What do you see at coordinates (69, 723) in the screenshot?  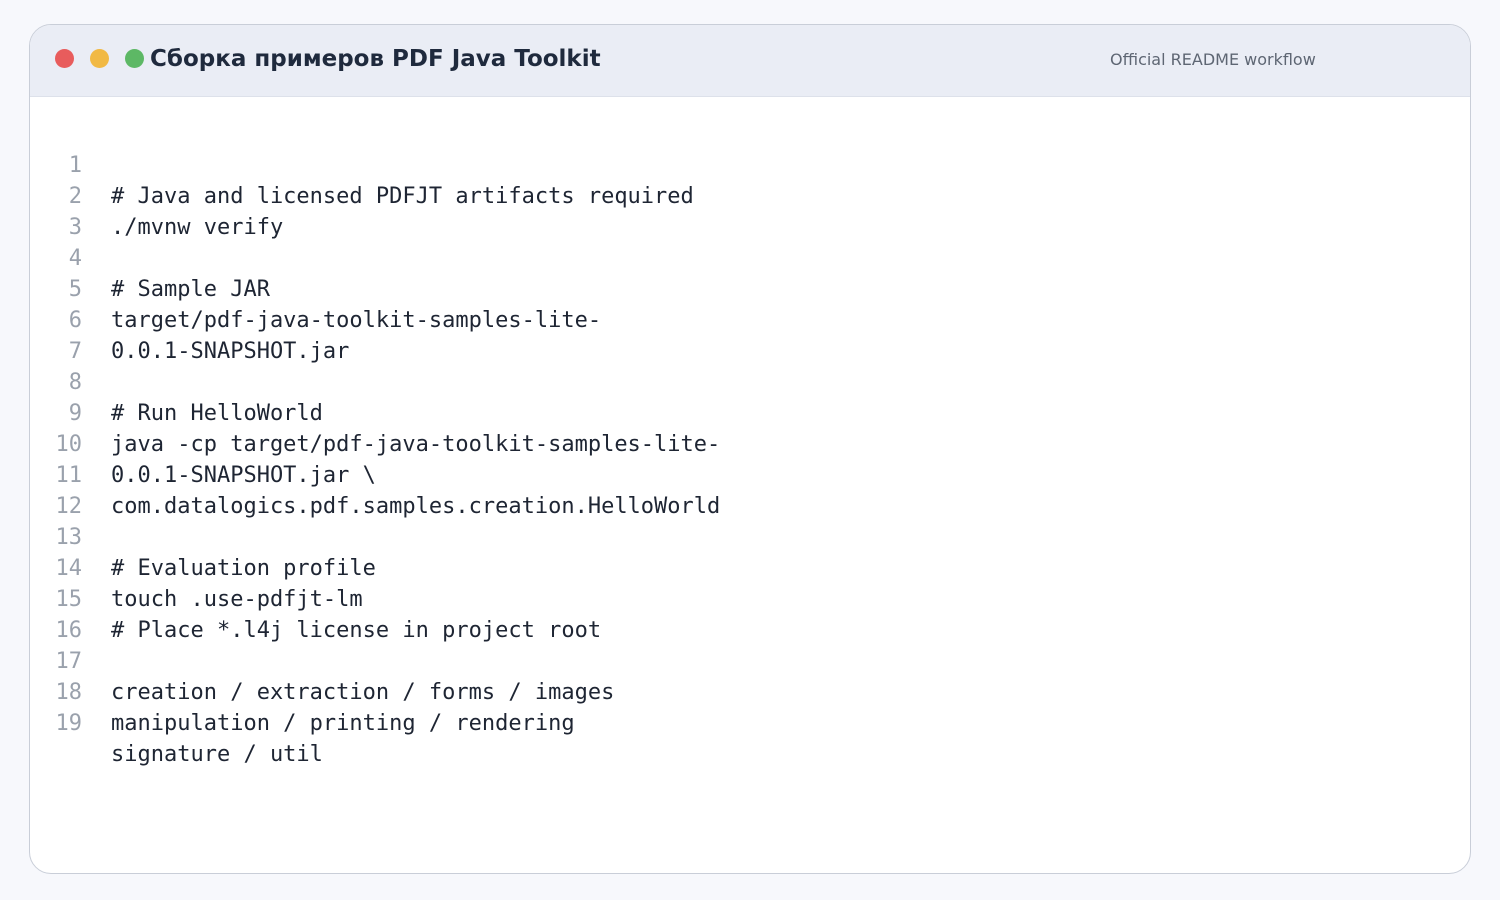 I see `line-number: 19` at bounding box center [69, 723].